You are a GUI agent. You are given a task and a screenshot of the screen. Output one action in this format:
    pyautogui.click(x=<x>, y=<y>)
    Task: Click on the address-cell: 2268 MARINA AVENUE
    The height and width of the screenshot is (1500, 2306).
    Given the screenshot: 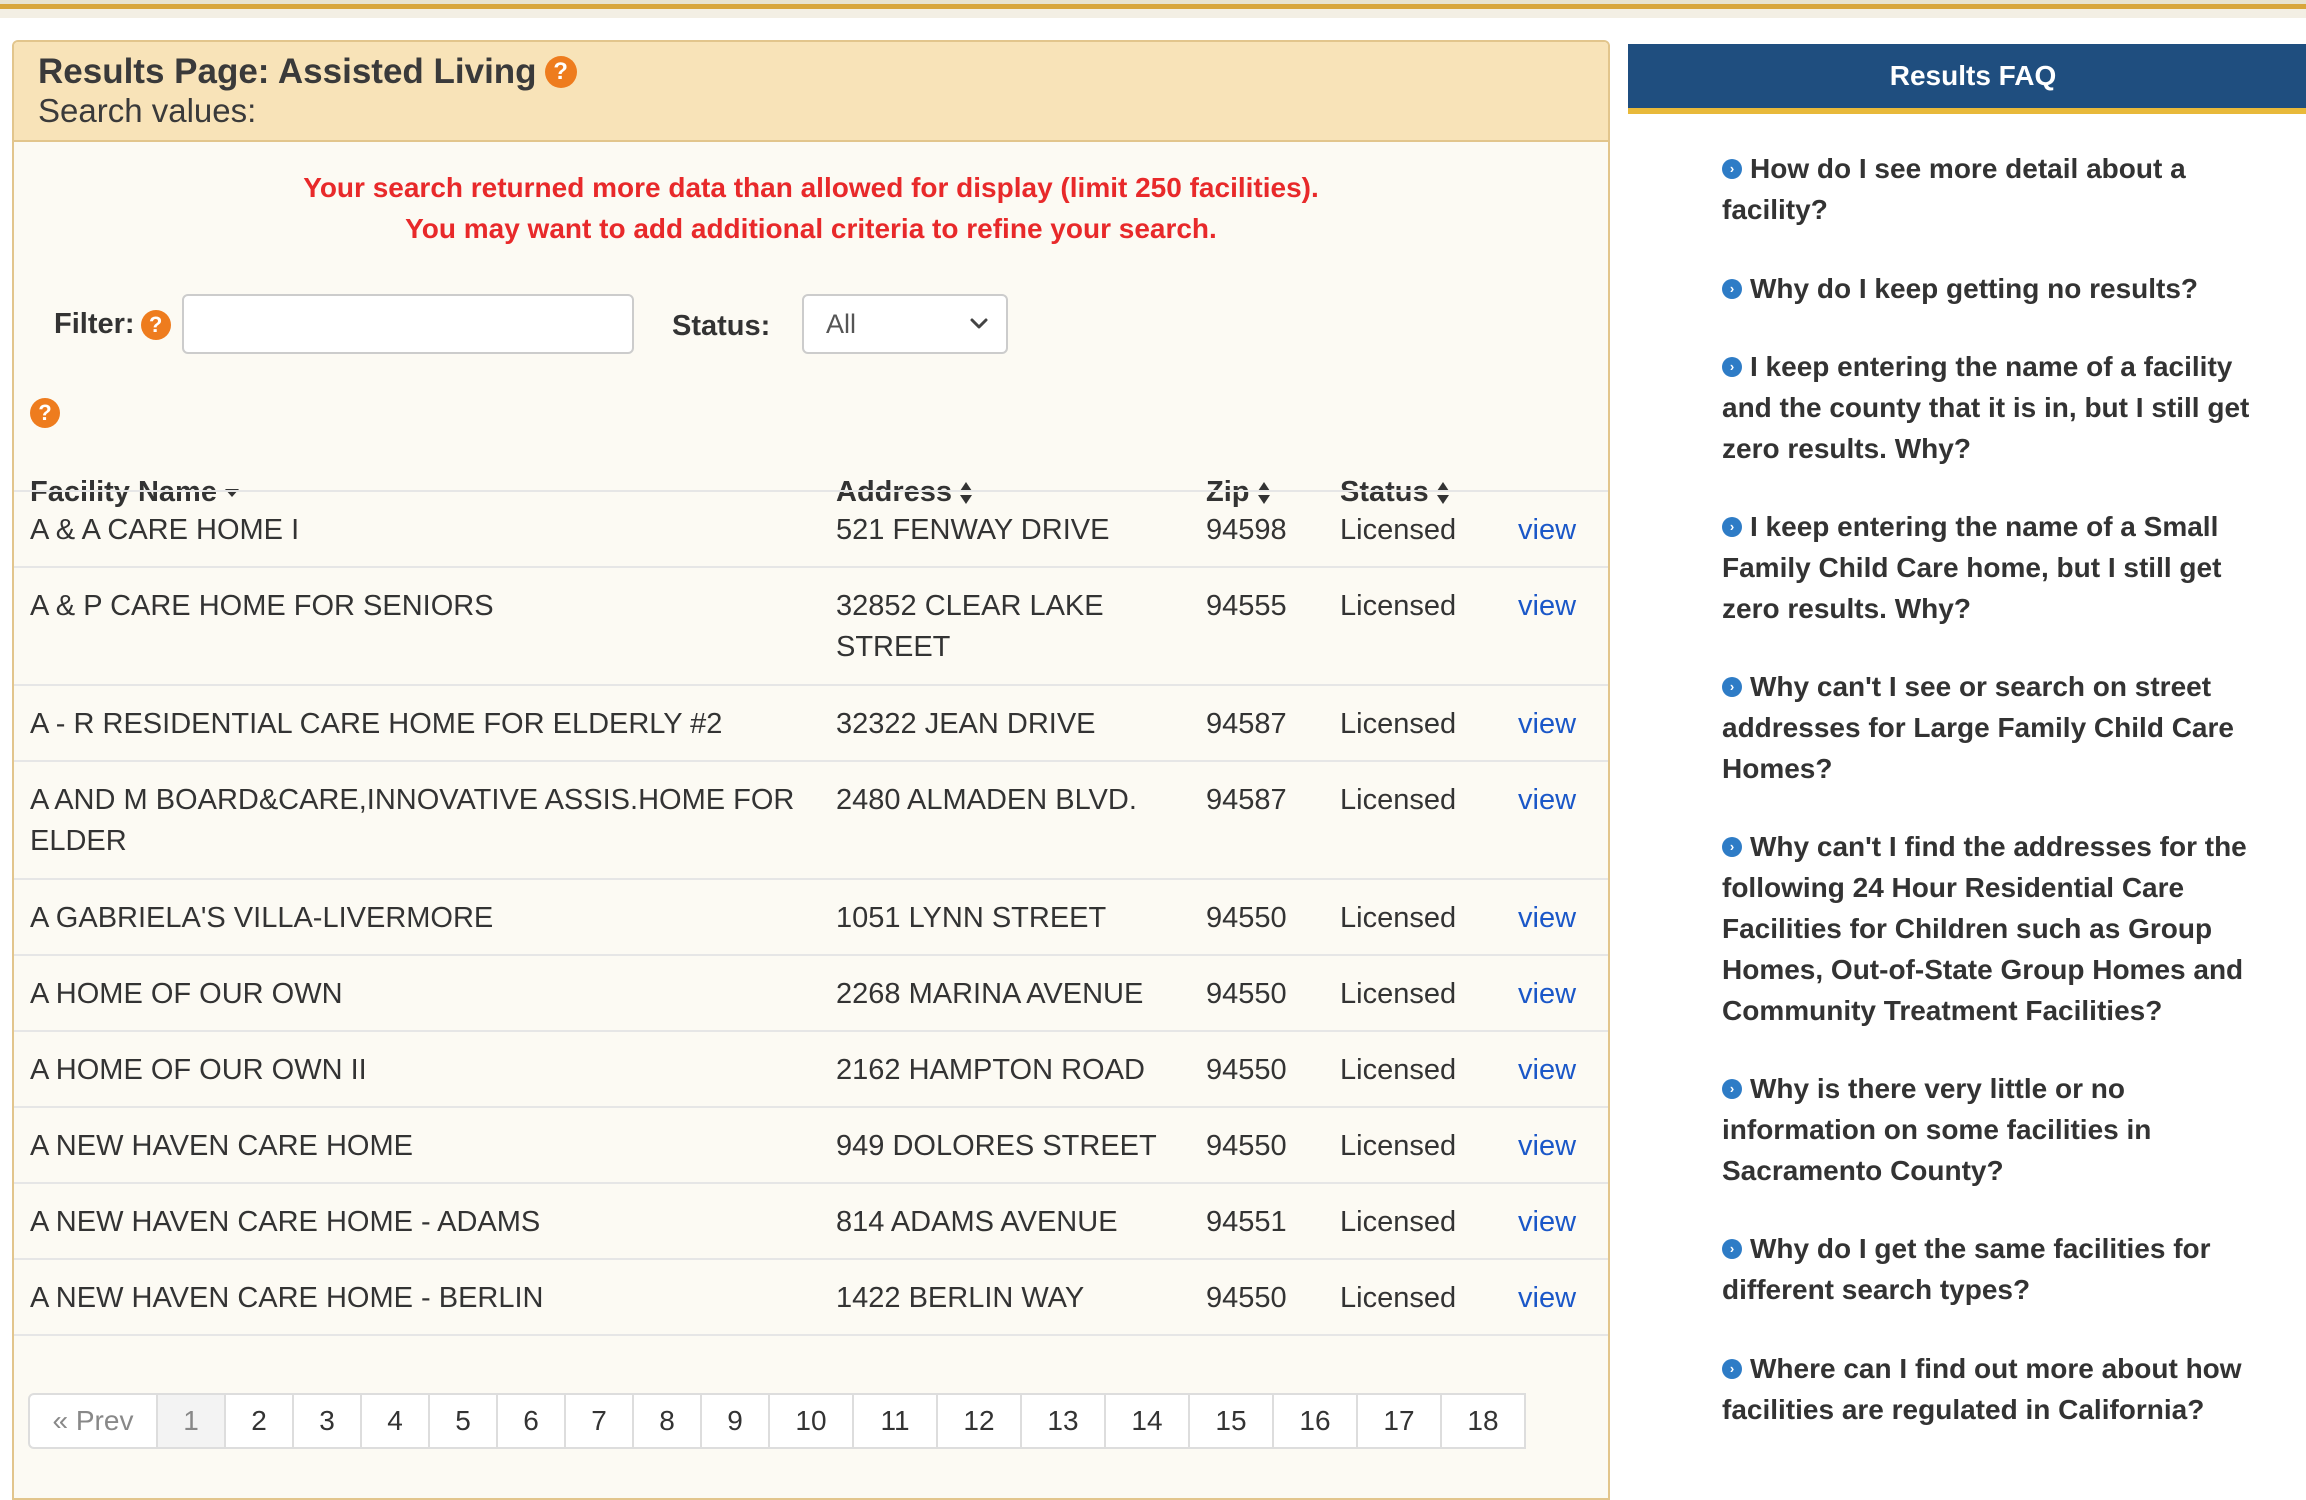 What is the action you would take?
    pyautogui.click(x=990, y=994)
    